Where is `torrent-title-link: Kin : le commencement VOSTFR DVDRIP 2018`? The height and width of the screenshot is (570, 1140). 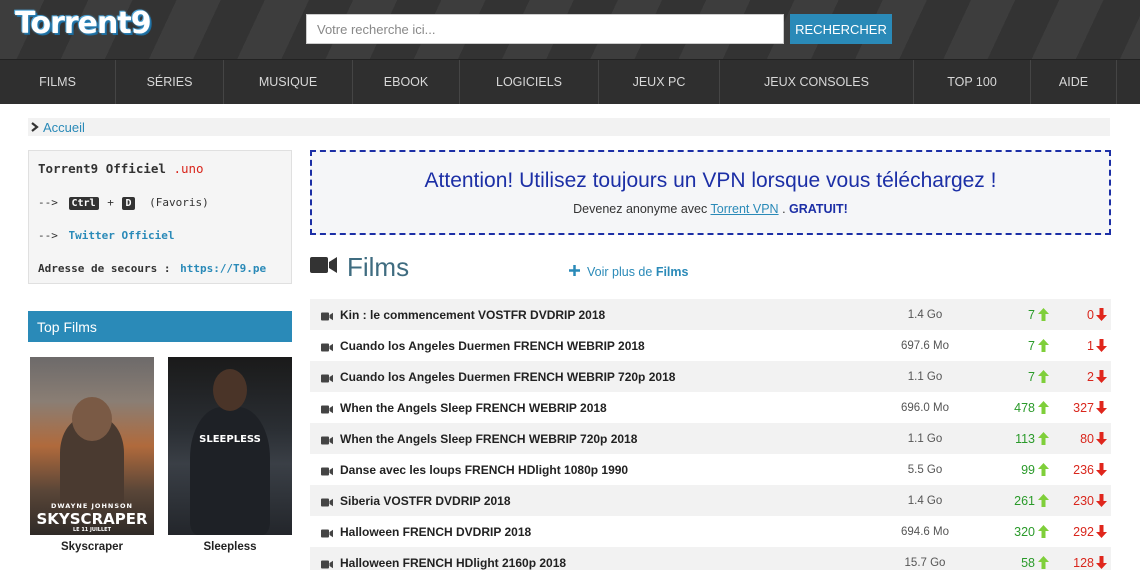 torrent-title-link: Kin : le commencement VOSTFR DVDRIP 2018 is located at coordinates (472, 315).